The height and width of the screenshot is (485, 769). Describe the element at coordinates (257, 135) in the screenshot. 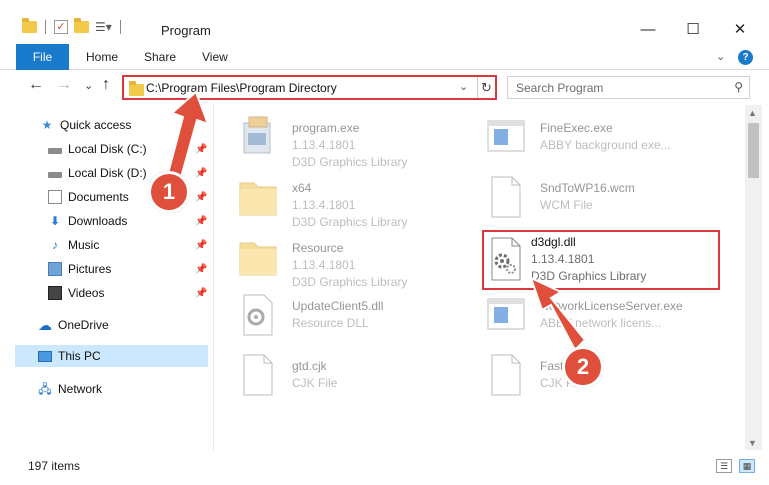

I see `exe-icon` at that location.